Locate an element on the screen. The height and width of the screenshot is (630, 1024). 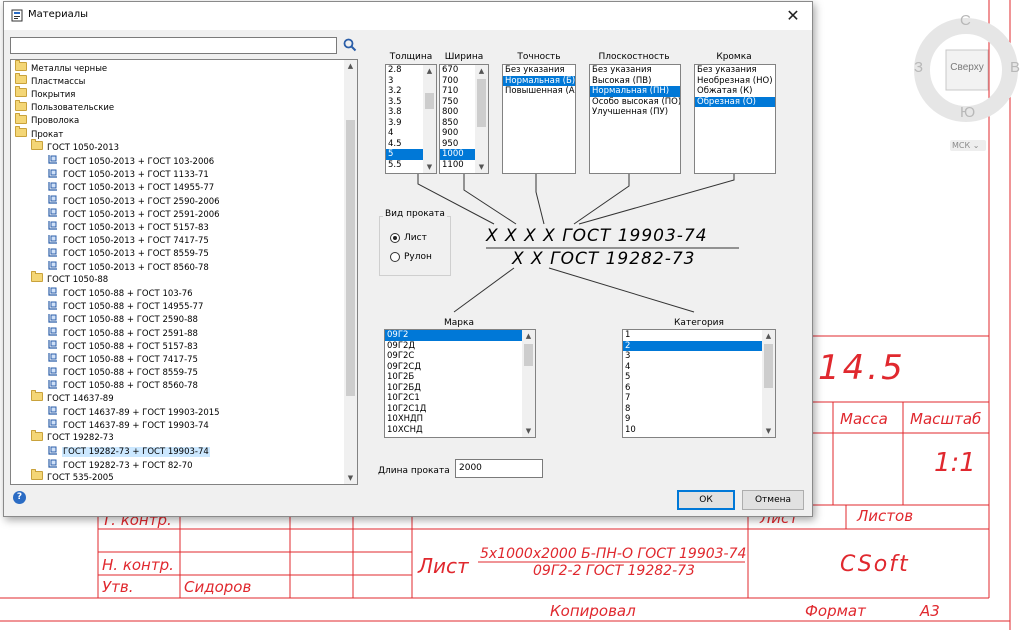
list-item: 3.2 is located at coordinates (404, 91).